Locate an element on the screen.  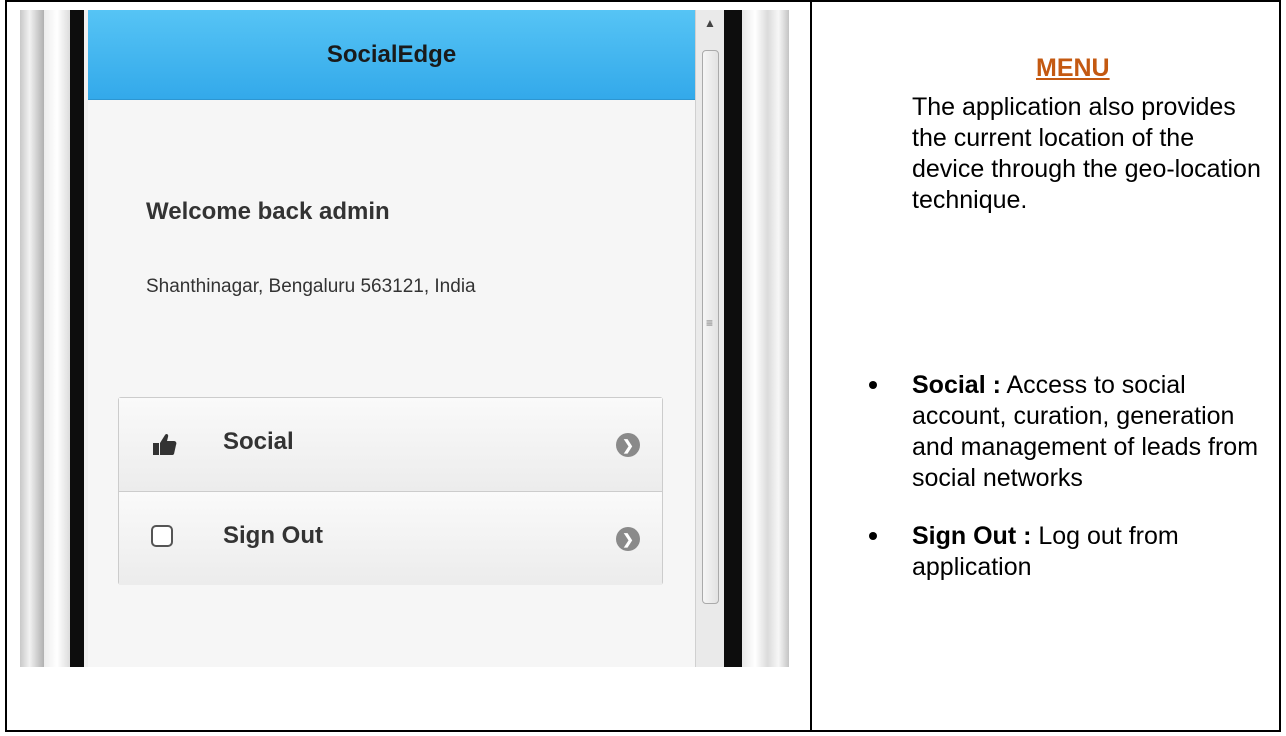
bullet-term: Sign Out : is located at coordinates (972, 536).